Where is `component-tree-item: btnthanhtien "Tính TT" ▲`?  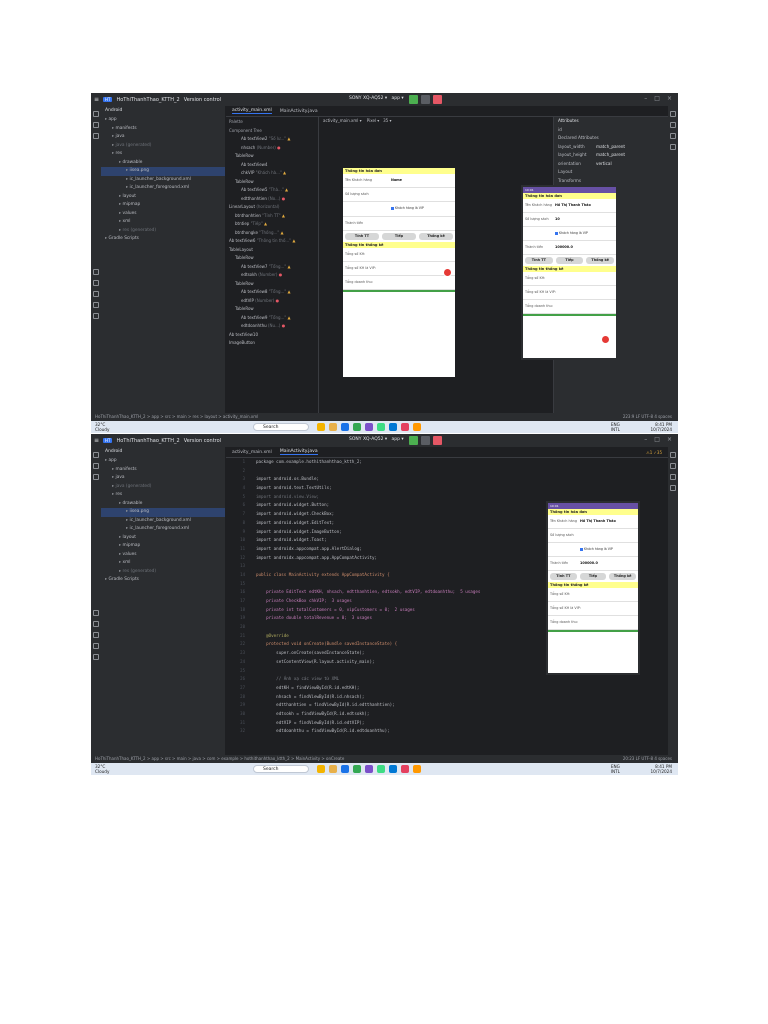
component-tree-item: btnthanhtien "Tính TT" ▲ is located at coordinates (272, 216).